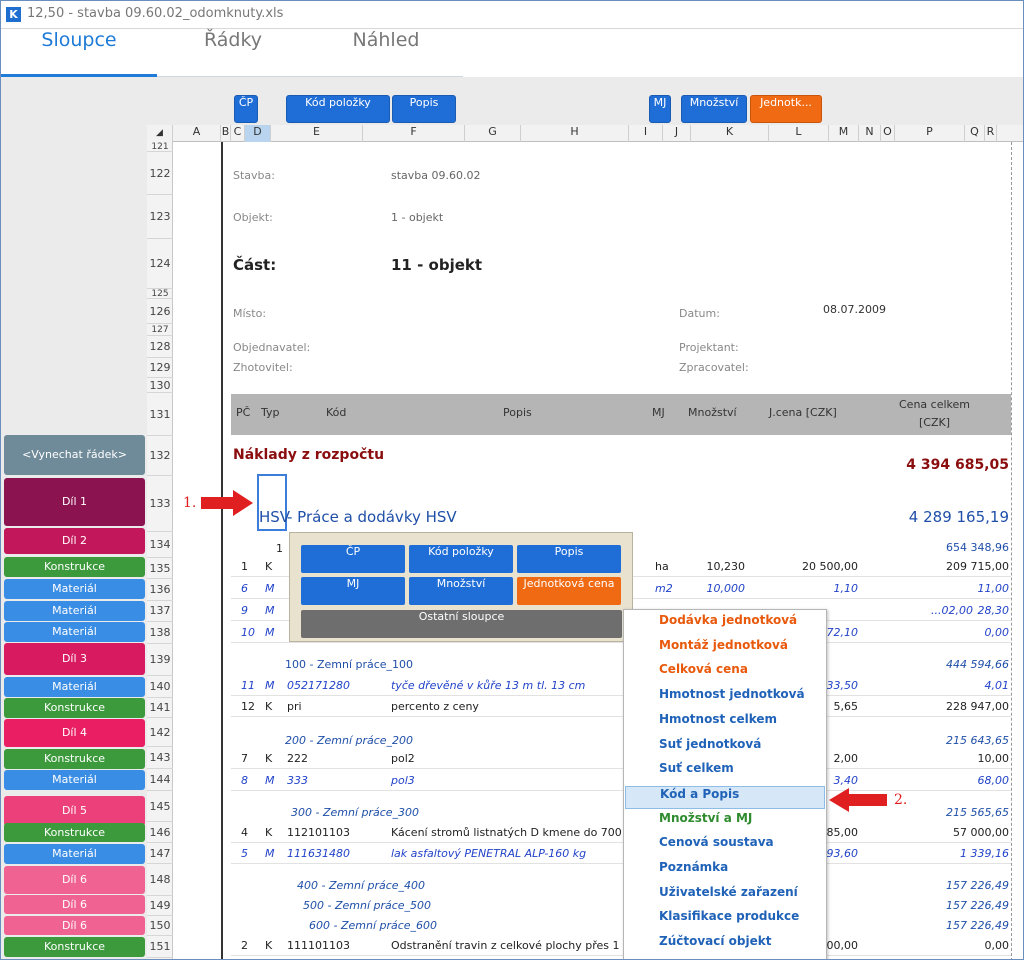 The height and width of the screenshot is (960, 1024). Describe the element at coordinates (226, 133) in the screenshot. I see `column-header: B` at that location.